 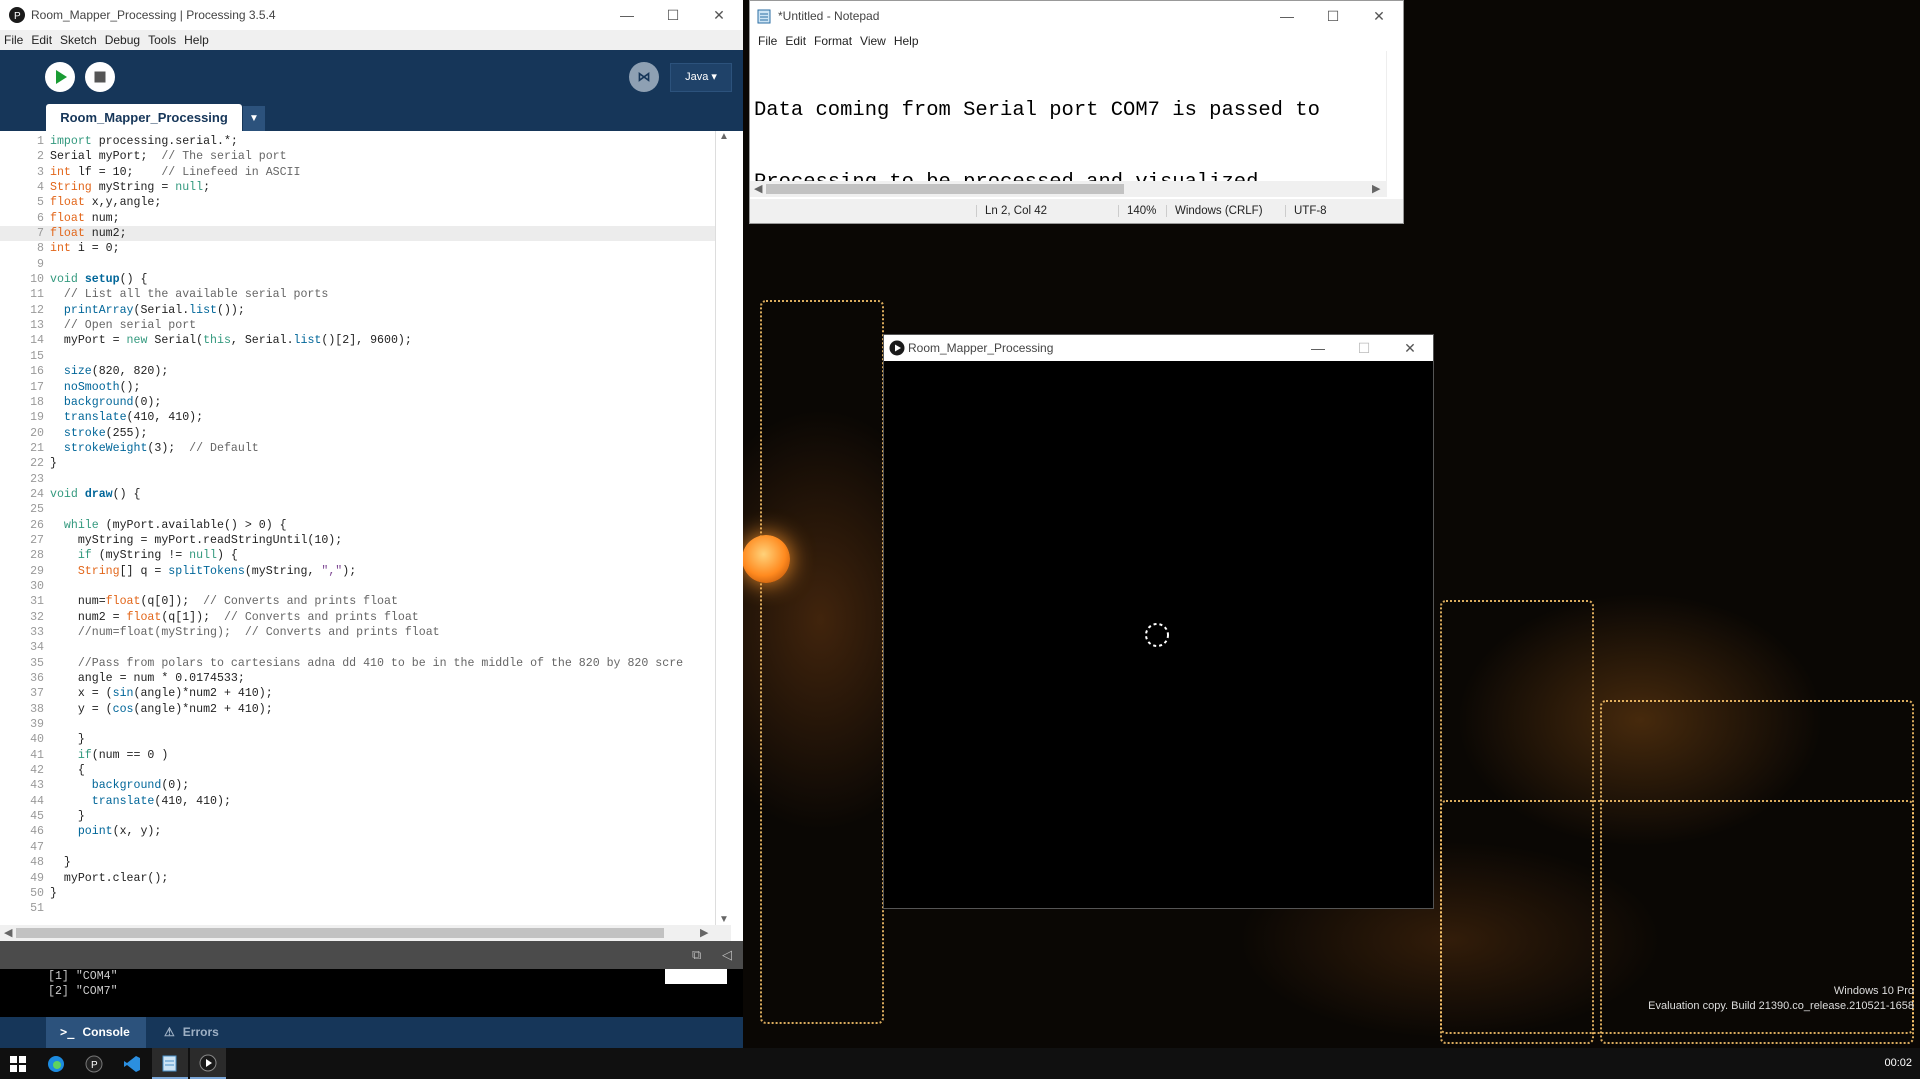 What do you see at coordinates (696, 955) in the screenshot?
I see `copy-console-icon: ⧉` at bounding box center [696, 955].